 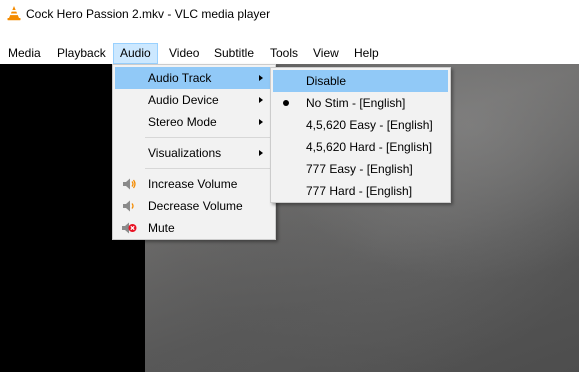 I want to click on decrease-volume-item: Decrease Volume, so click(x=194, y=206).